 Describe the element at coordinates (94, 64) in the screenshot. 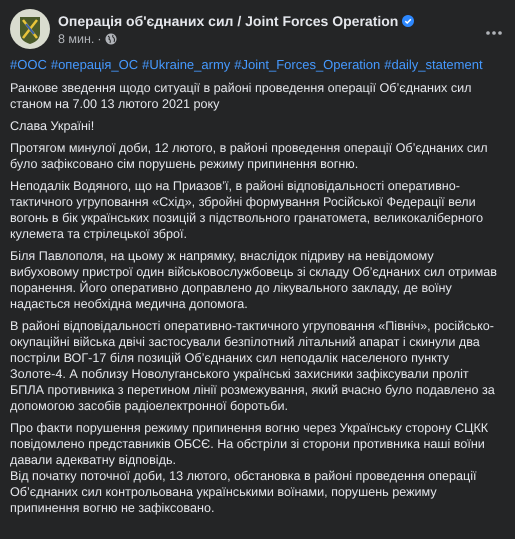

I see `hashtag-link: #операція_ОС` at that location.